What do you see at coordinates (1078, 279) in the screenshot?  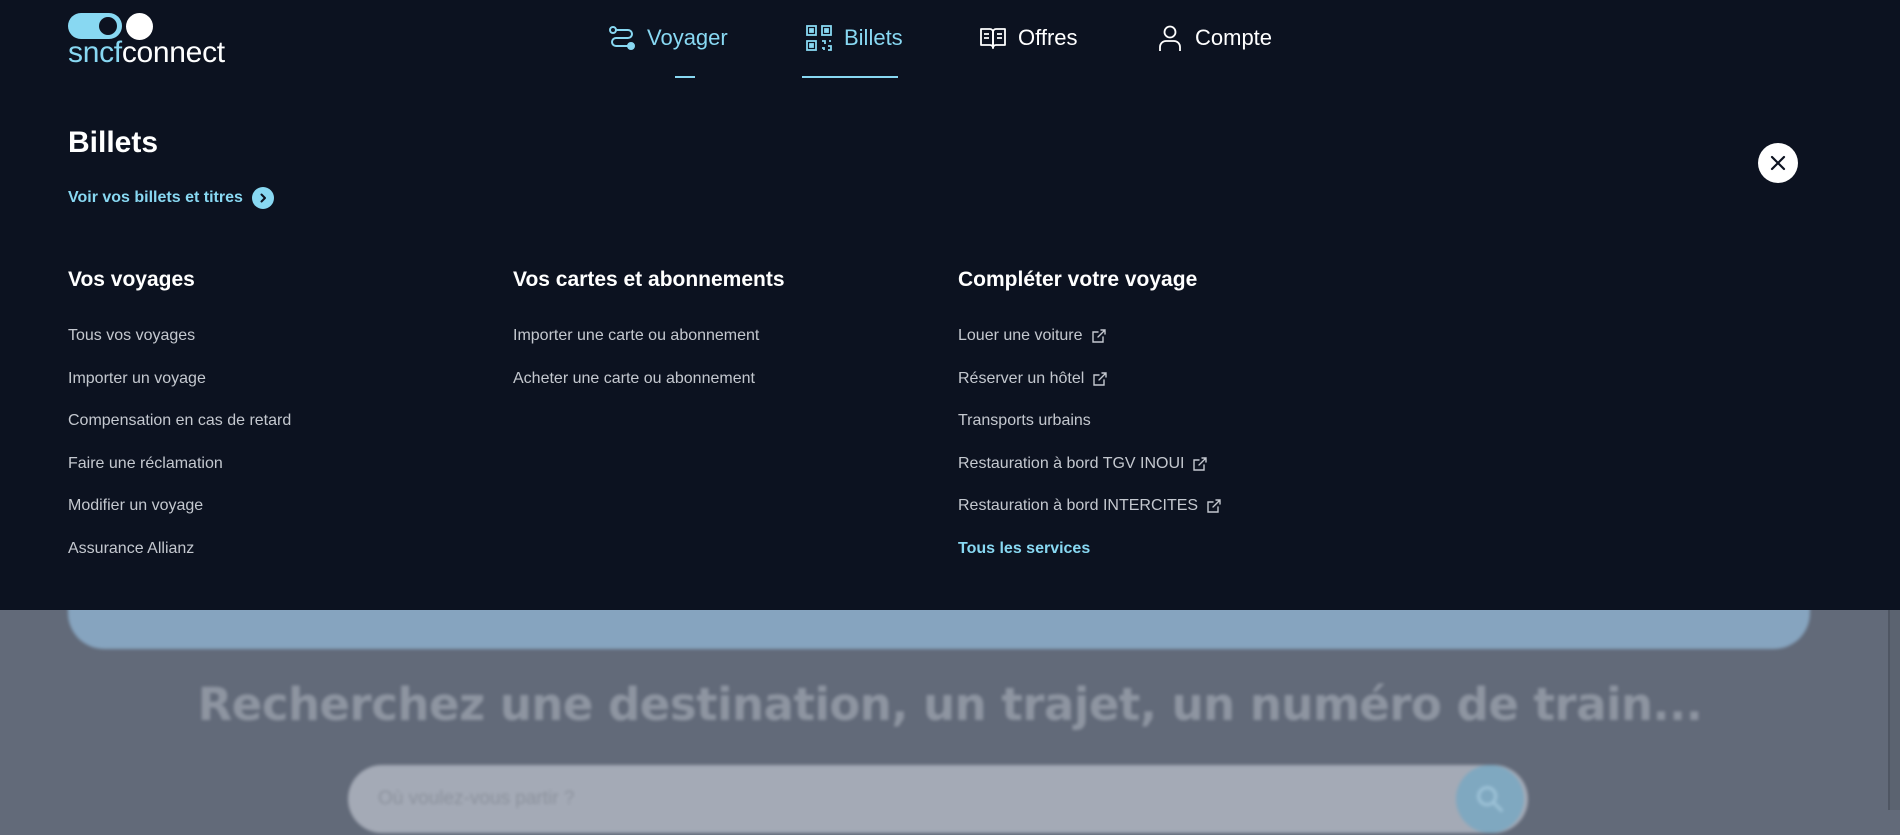 I see `column-title: Compléter votre voyage` at bounding box center [1078, 279].